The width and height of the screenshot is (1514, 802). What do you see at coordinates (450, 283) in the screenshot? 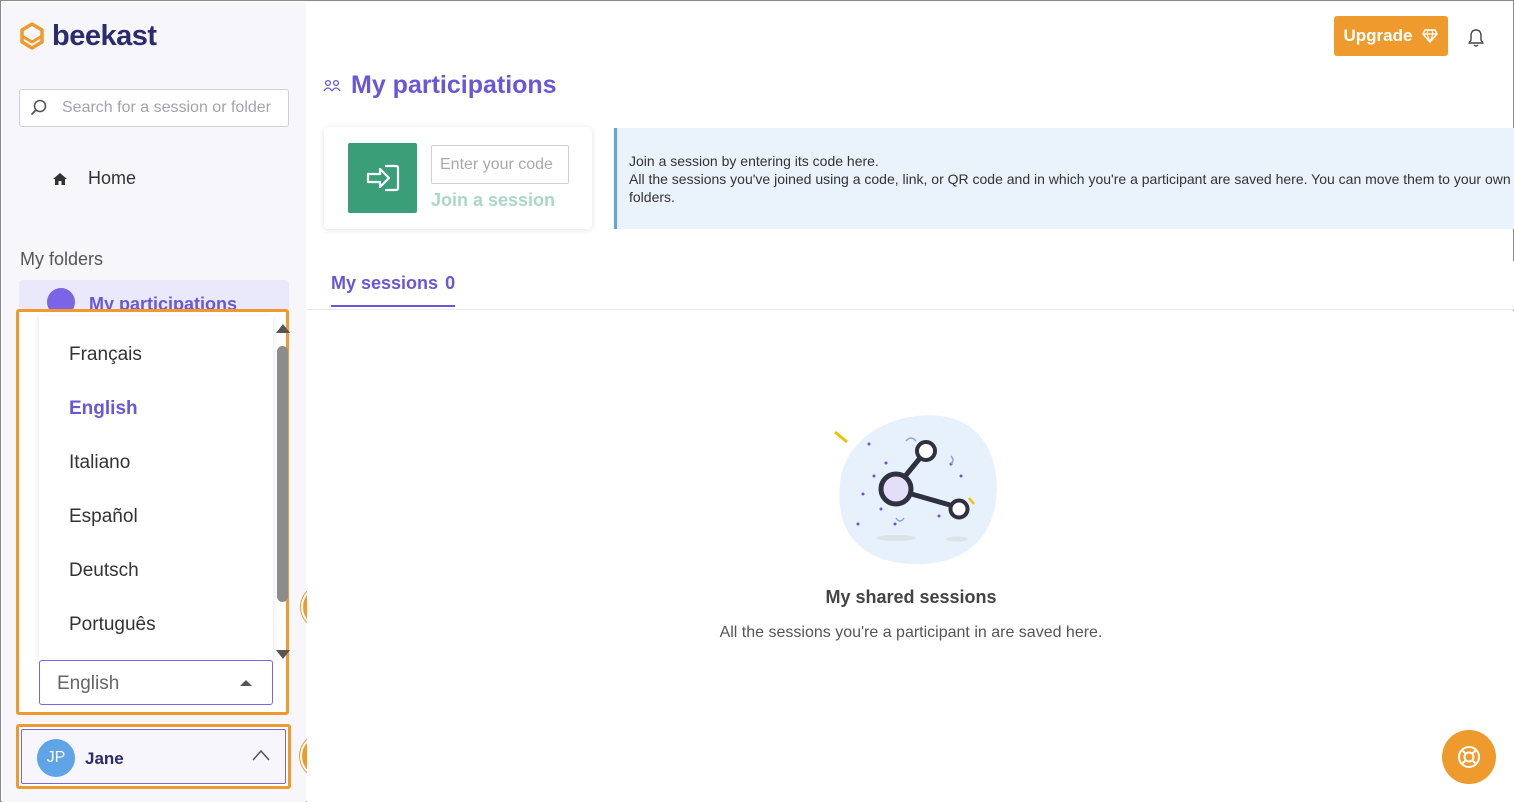
I see `tab-count: 0` at bounding box center [450, 283].